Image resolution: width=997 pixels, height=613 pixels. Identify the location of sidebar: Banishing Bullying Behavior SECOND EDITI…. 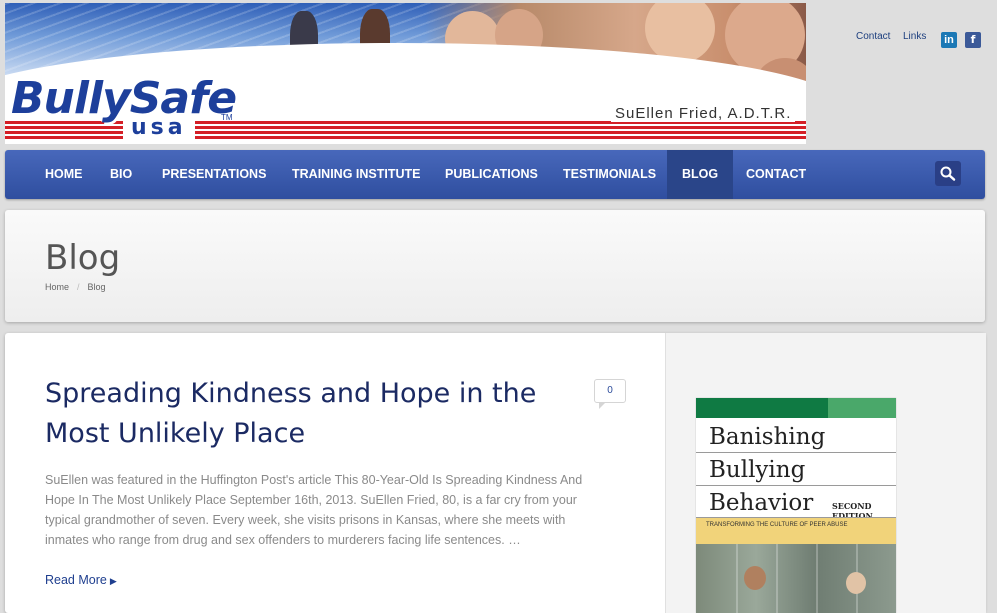
(825, 473).